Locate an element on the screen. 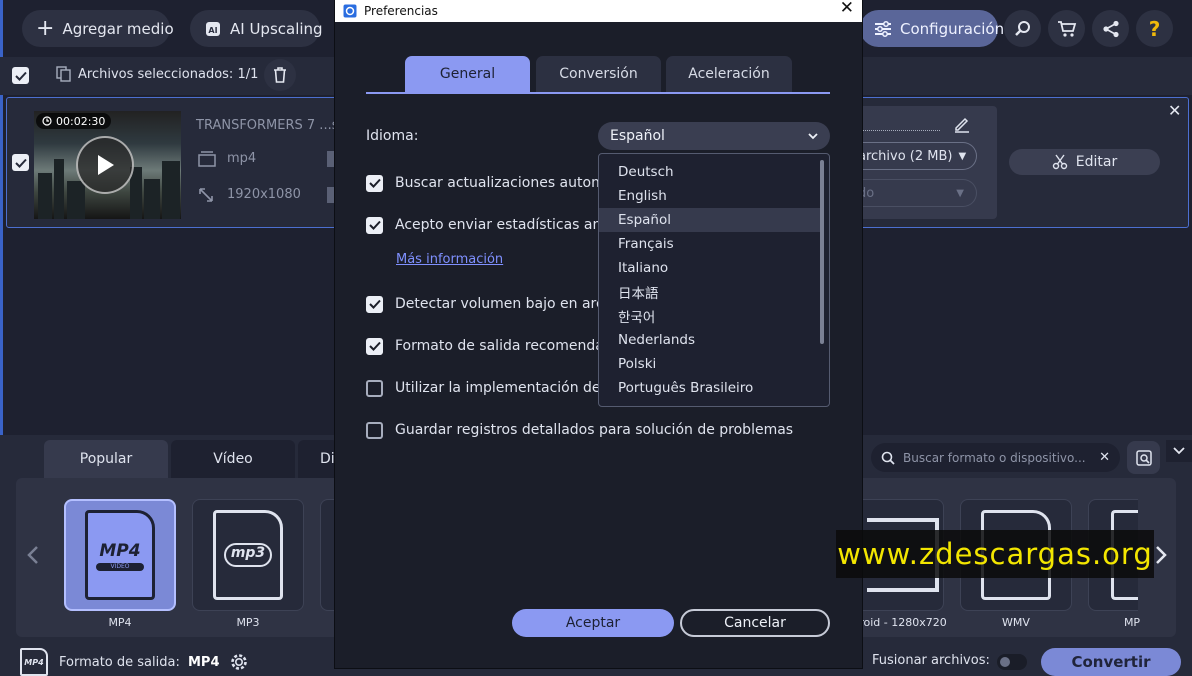 The image size is (1192, 676). dropdown-scrollbar is located at coordinates (822, 252).